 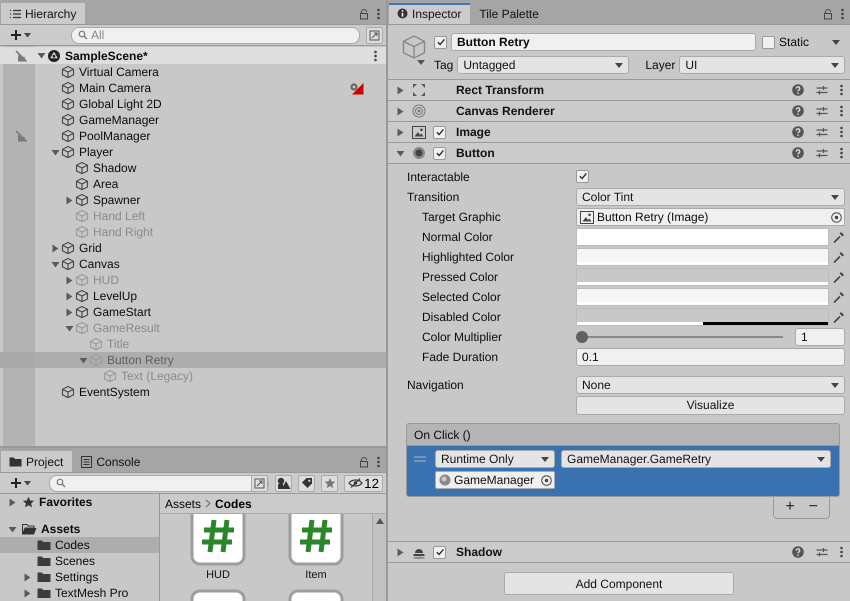 What do you see at coordinates (43, 13) in the screenshot?
I see `tab: Hierarchy` at bounding box center [43, 13].